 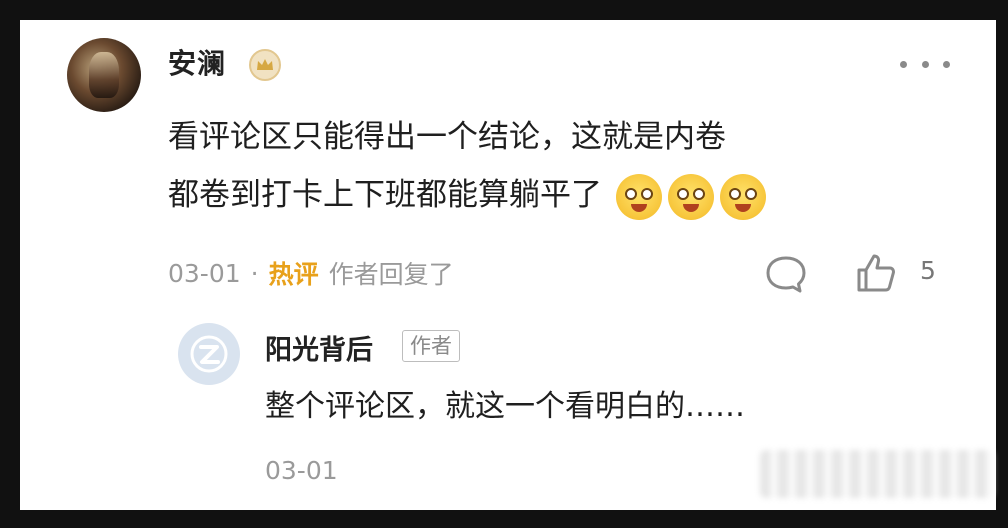 What do you see at coordinates (293, 274) in the screenshot?
I see `hot-comment-label: 热评` at bounding box center [293, 274].